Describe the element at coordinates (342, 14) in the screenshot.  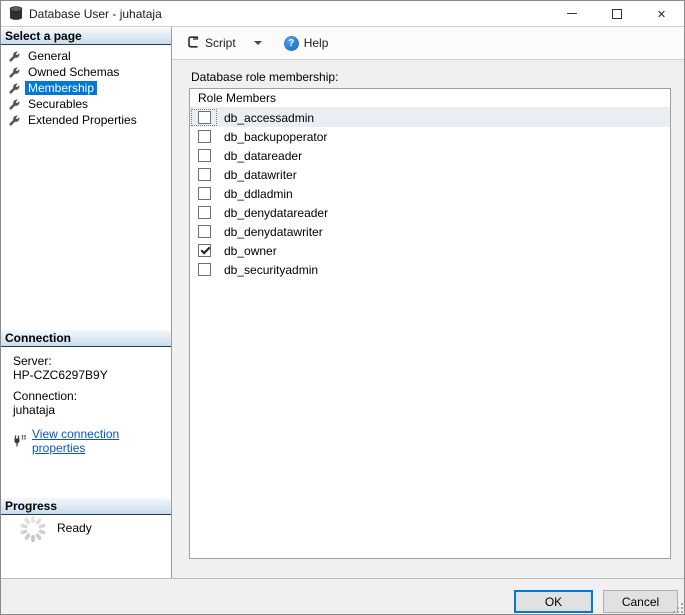
I see `title-bar: Database User - juhataja` at that location.